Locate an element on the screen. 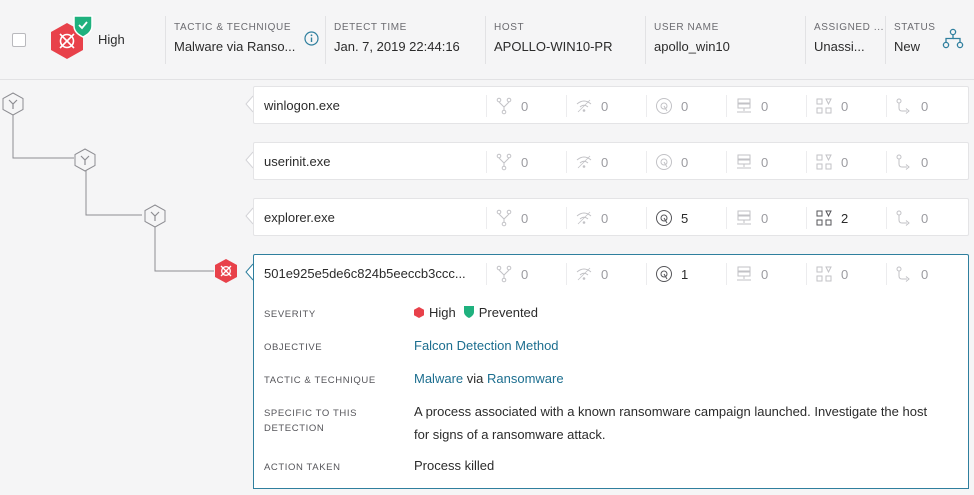 Image resolution: width=974 pixels, height=495 pixels. process-row-explorer: explorer.exe 0 0 5 0 2 0 is located at coordinates (611, 217).